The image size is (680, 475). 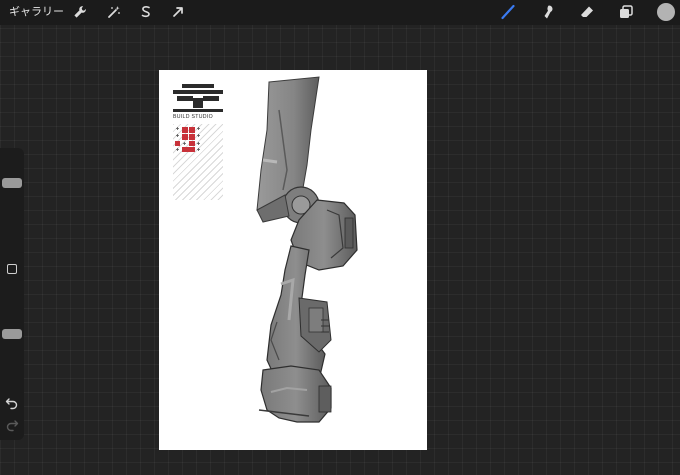 What do you see at coordinates (548, 12) in the screenshot?
I see `smudge-icon` at bounding box center [548, 12].